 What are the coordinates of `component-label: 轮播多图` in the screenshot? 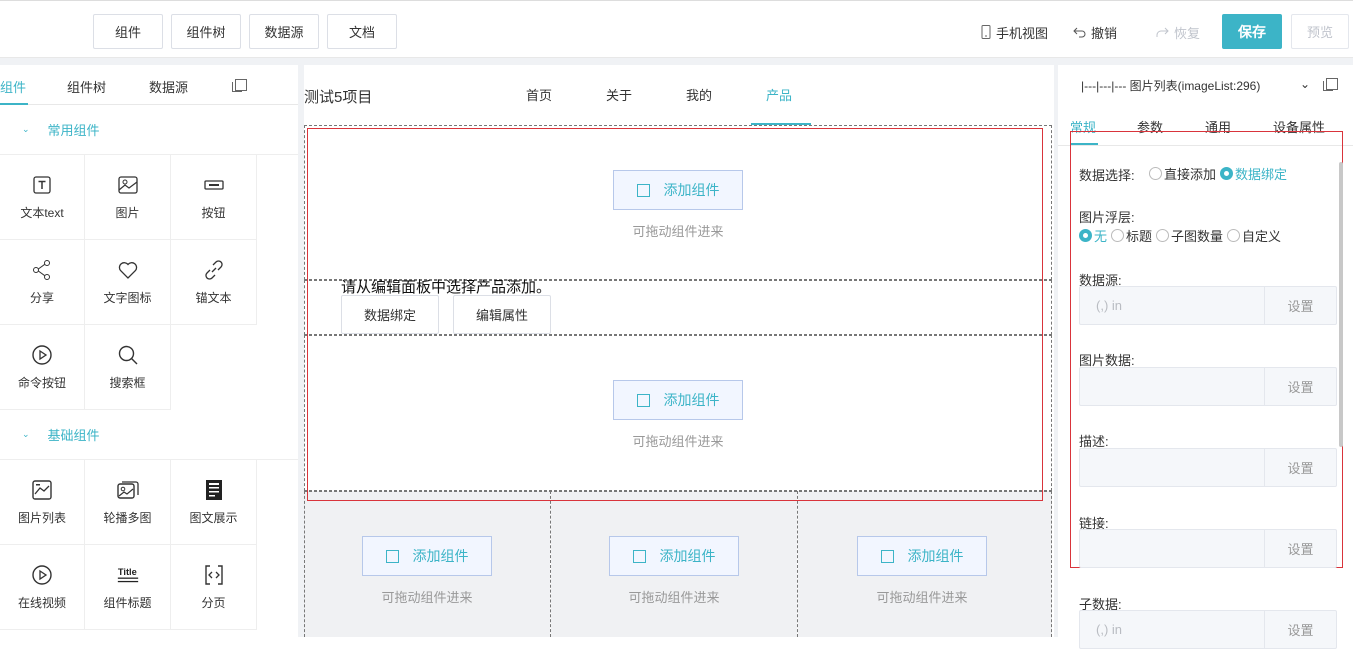 It's located at (127, 517).